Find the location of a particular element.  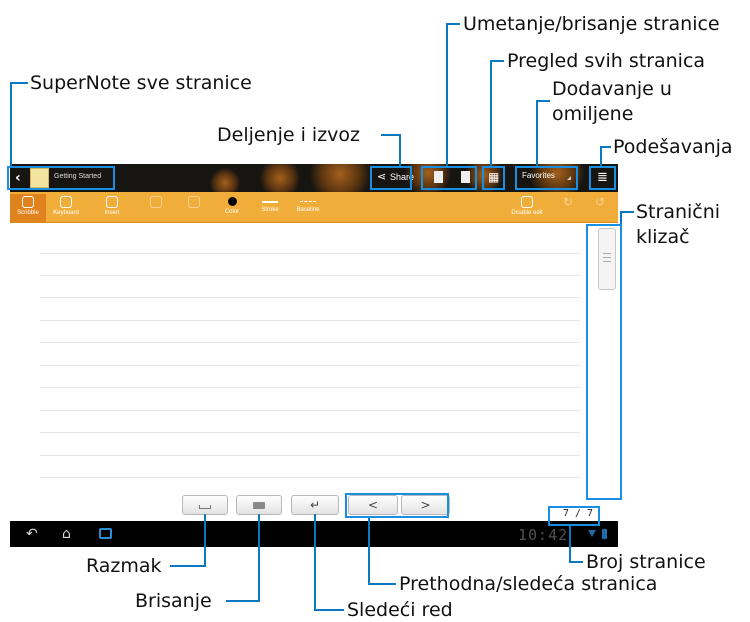

baseline-tool: Baseline is located at coordinates (308, 208).